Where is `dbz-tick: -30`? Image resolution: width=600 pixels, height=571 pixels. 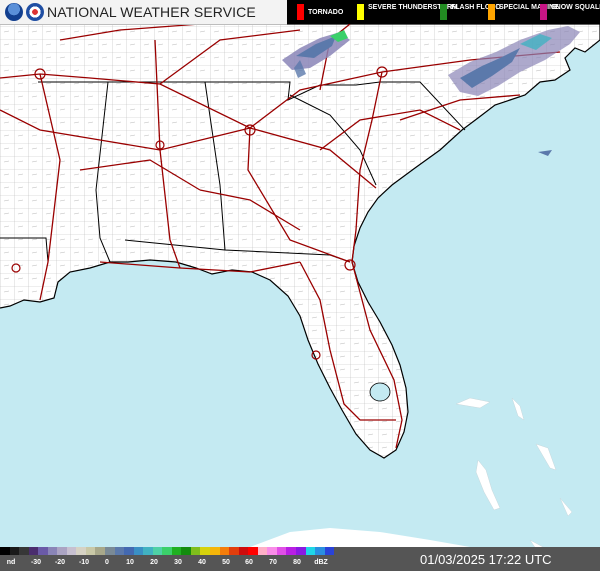 dbz-tick: -30 is located at coordinates (36, 562).